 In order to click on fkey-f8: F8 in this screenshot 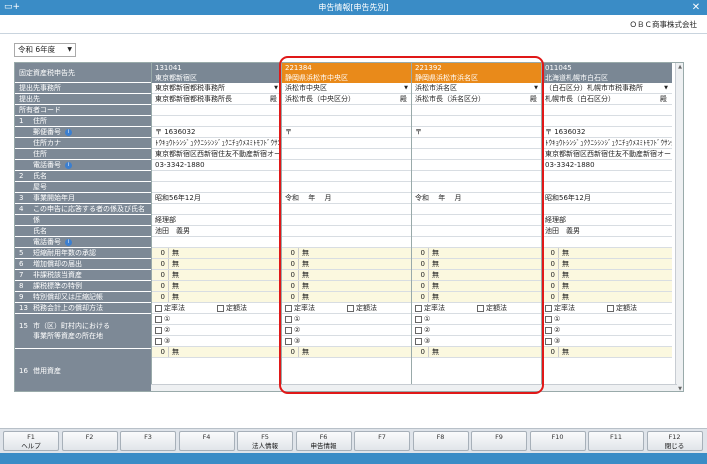, I will do `click(440, 441)`.